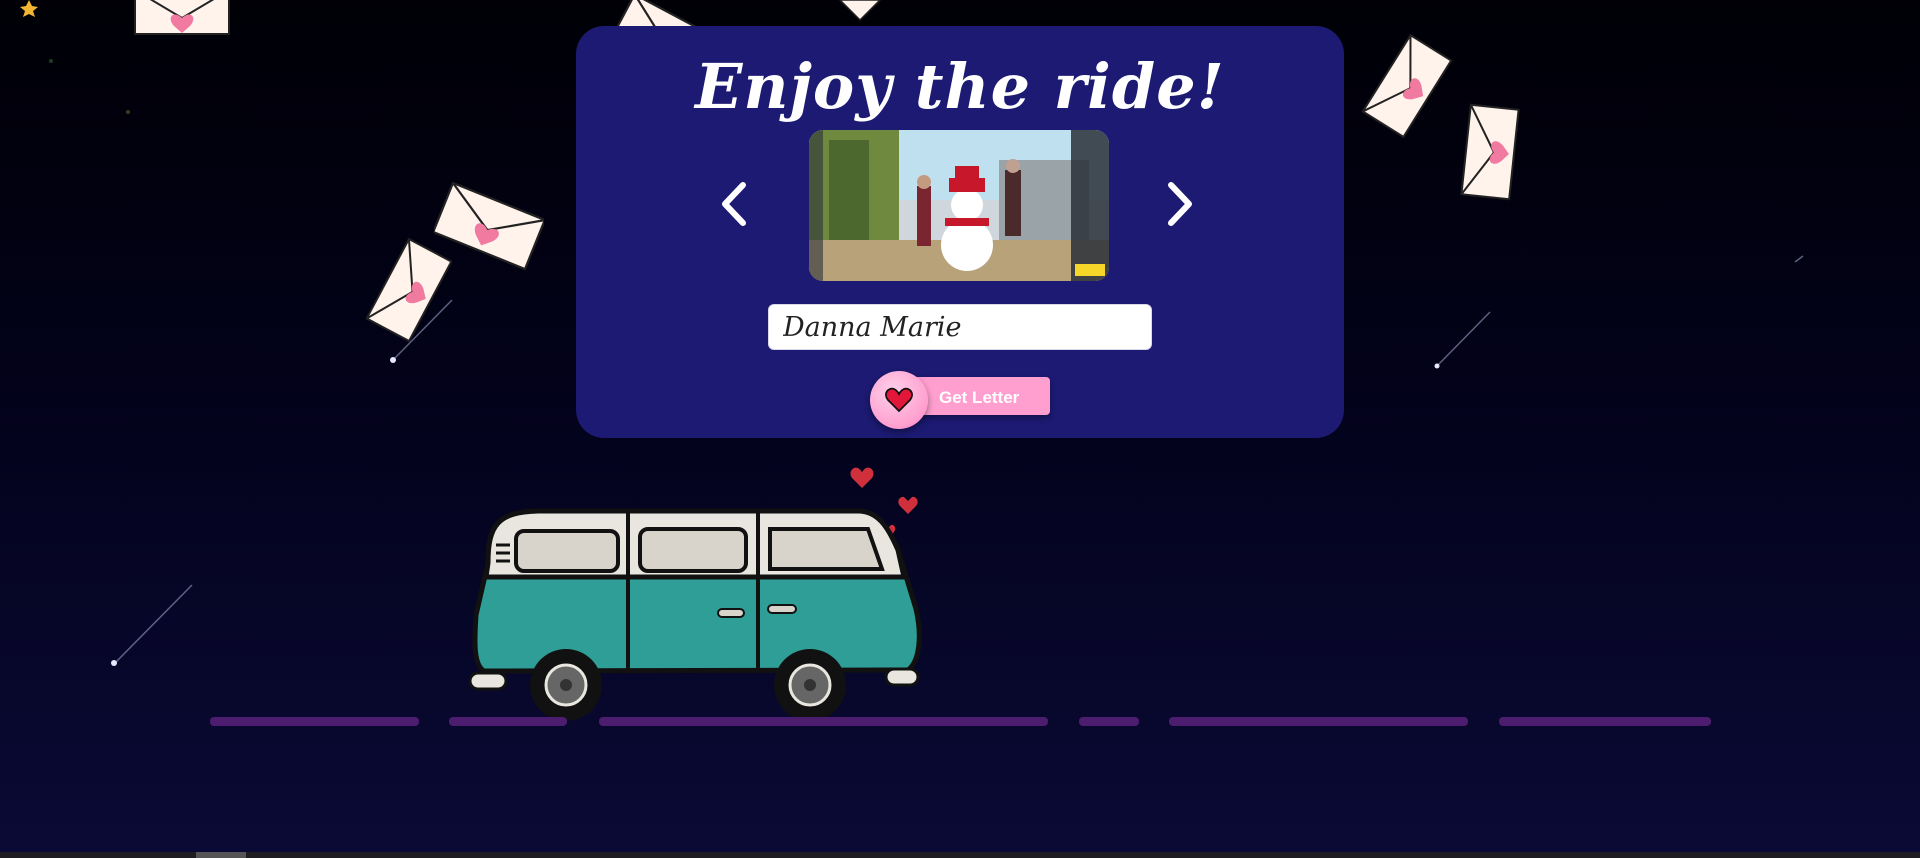  I want to click on game-screenshot-image, so click(959, 205).